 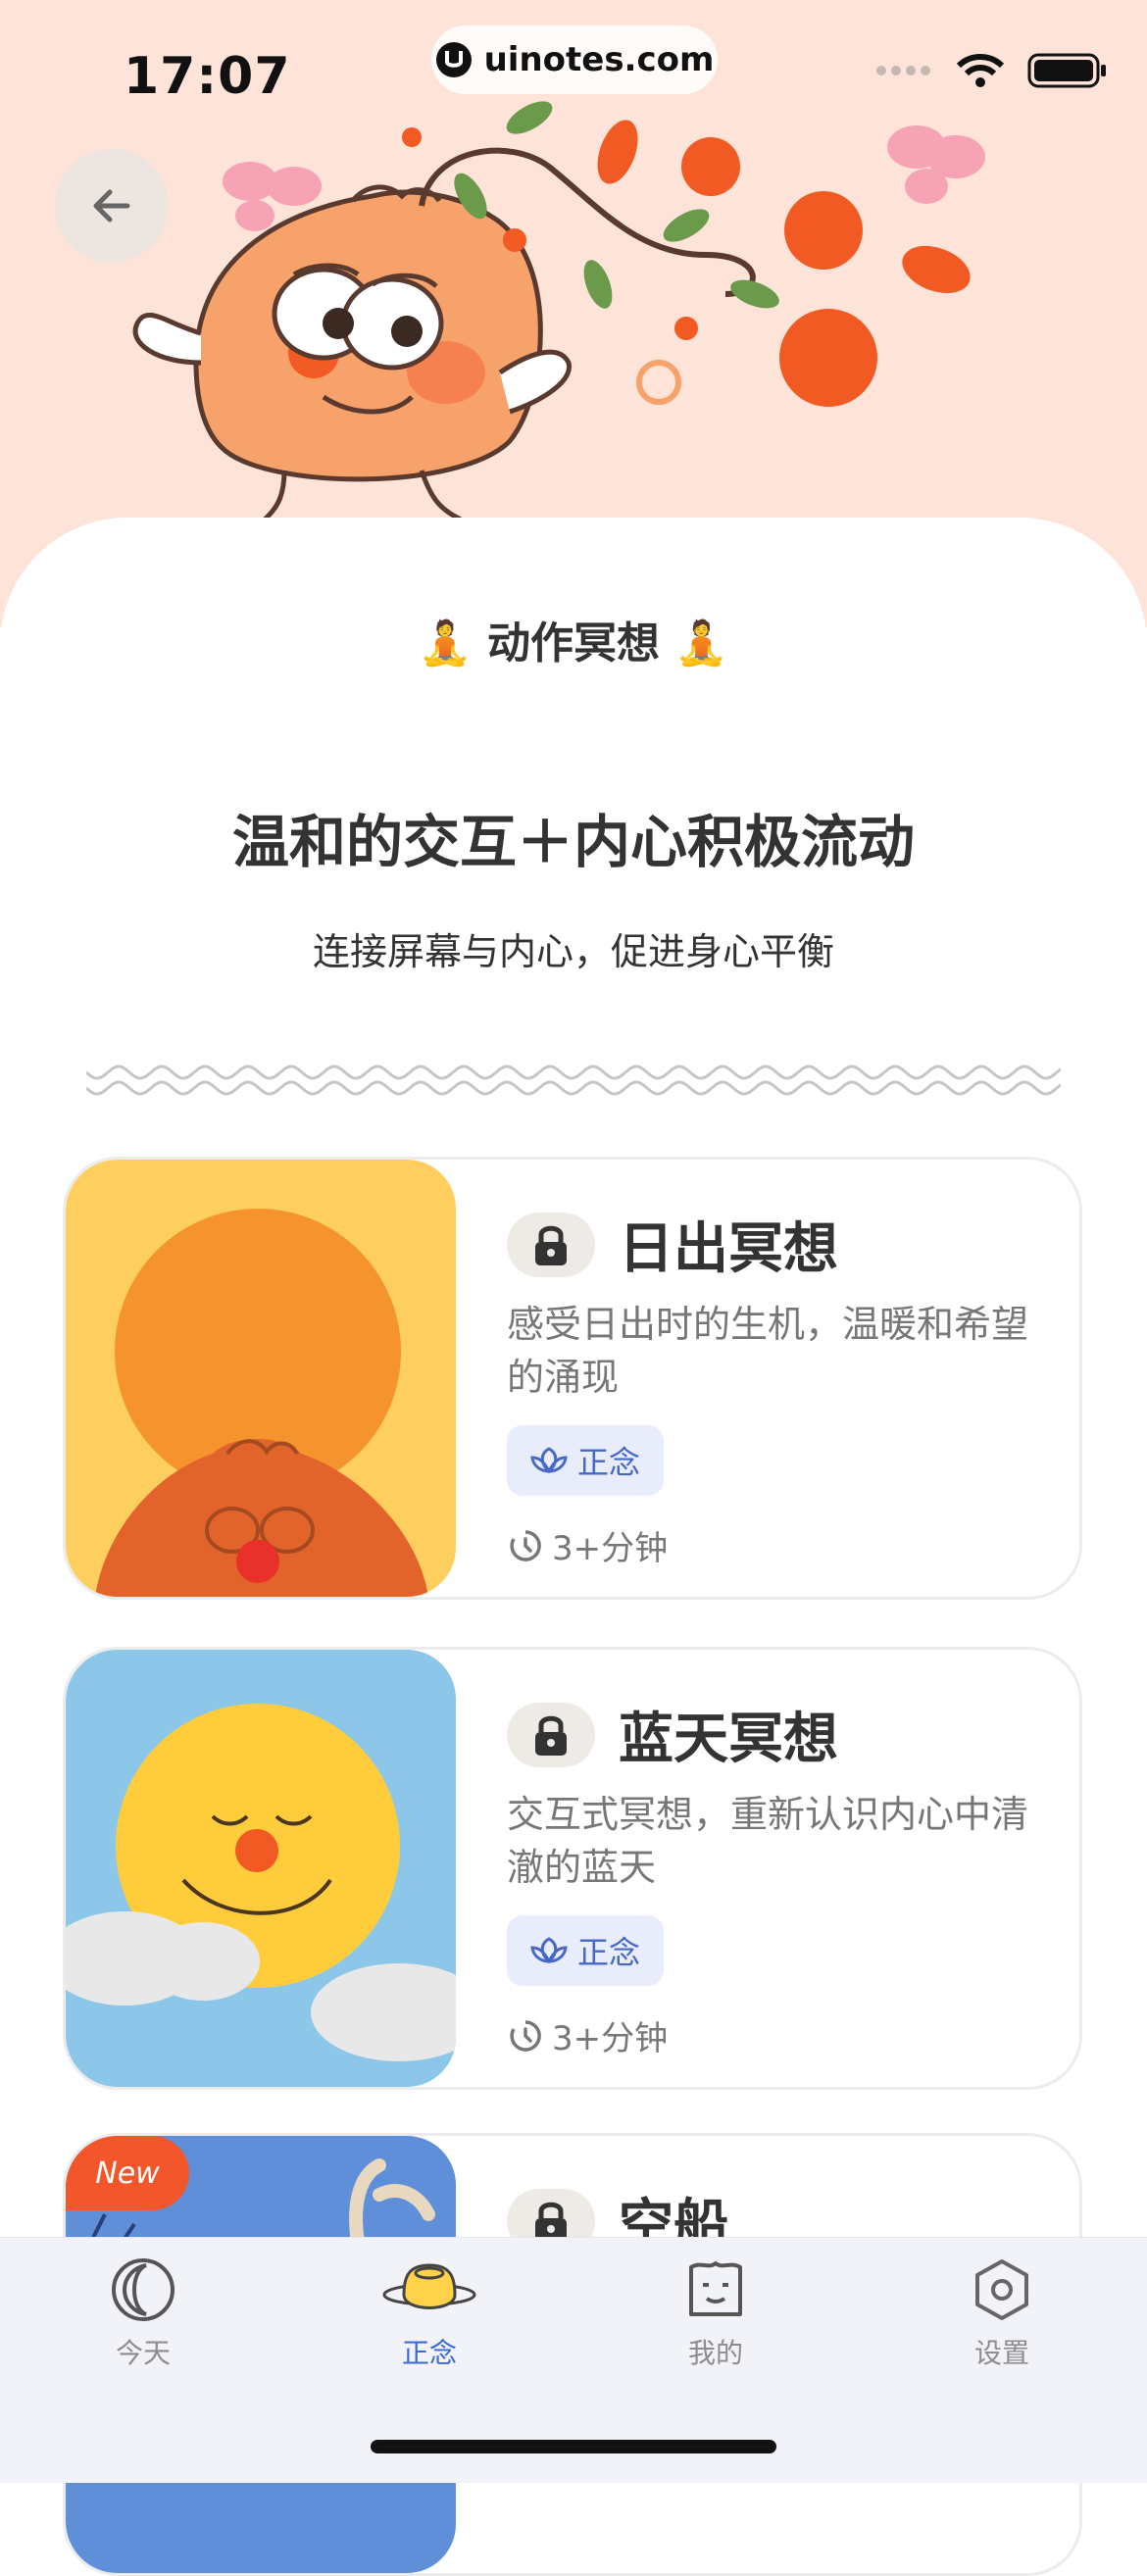 I want to click on battery-icon, so click(x=1066, y=70).